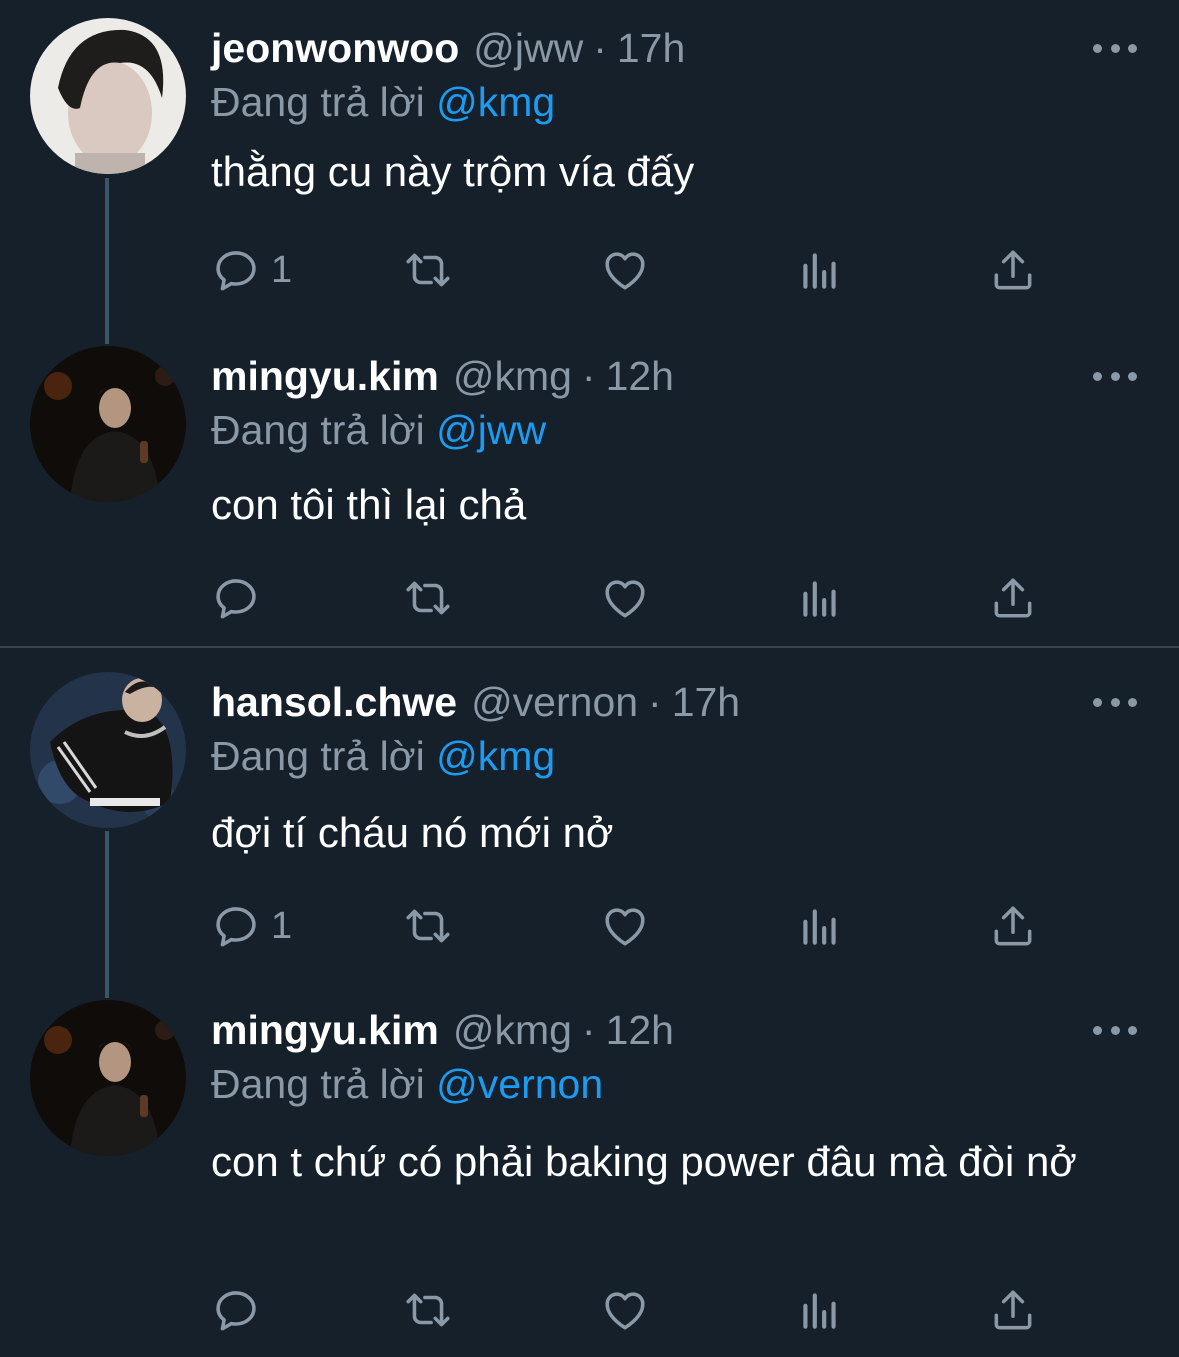 The height and width of the screenshot is (1357, 1179). What do you see at coordinates (528, 48) in the screenshot?
I see `user-handle: @jww` at bounding box center [528, 48].